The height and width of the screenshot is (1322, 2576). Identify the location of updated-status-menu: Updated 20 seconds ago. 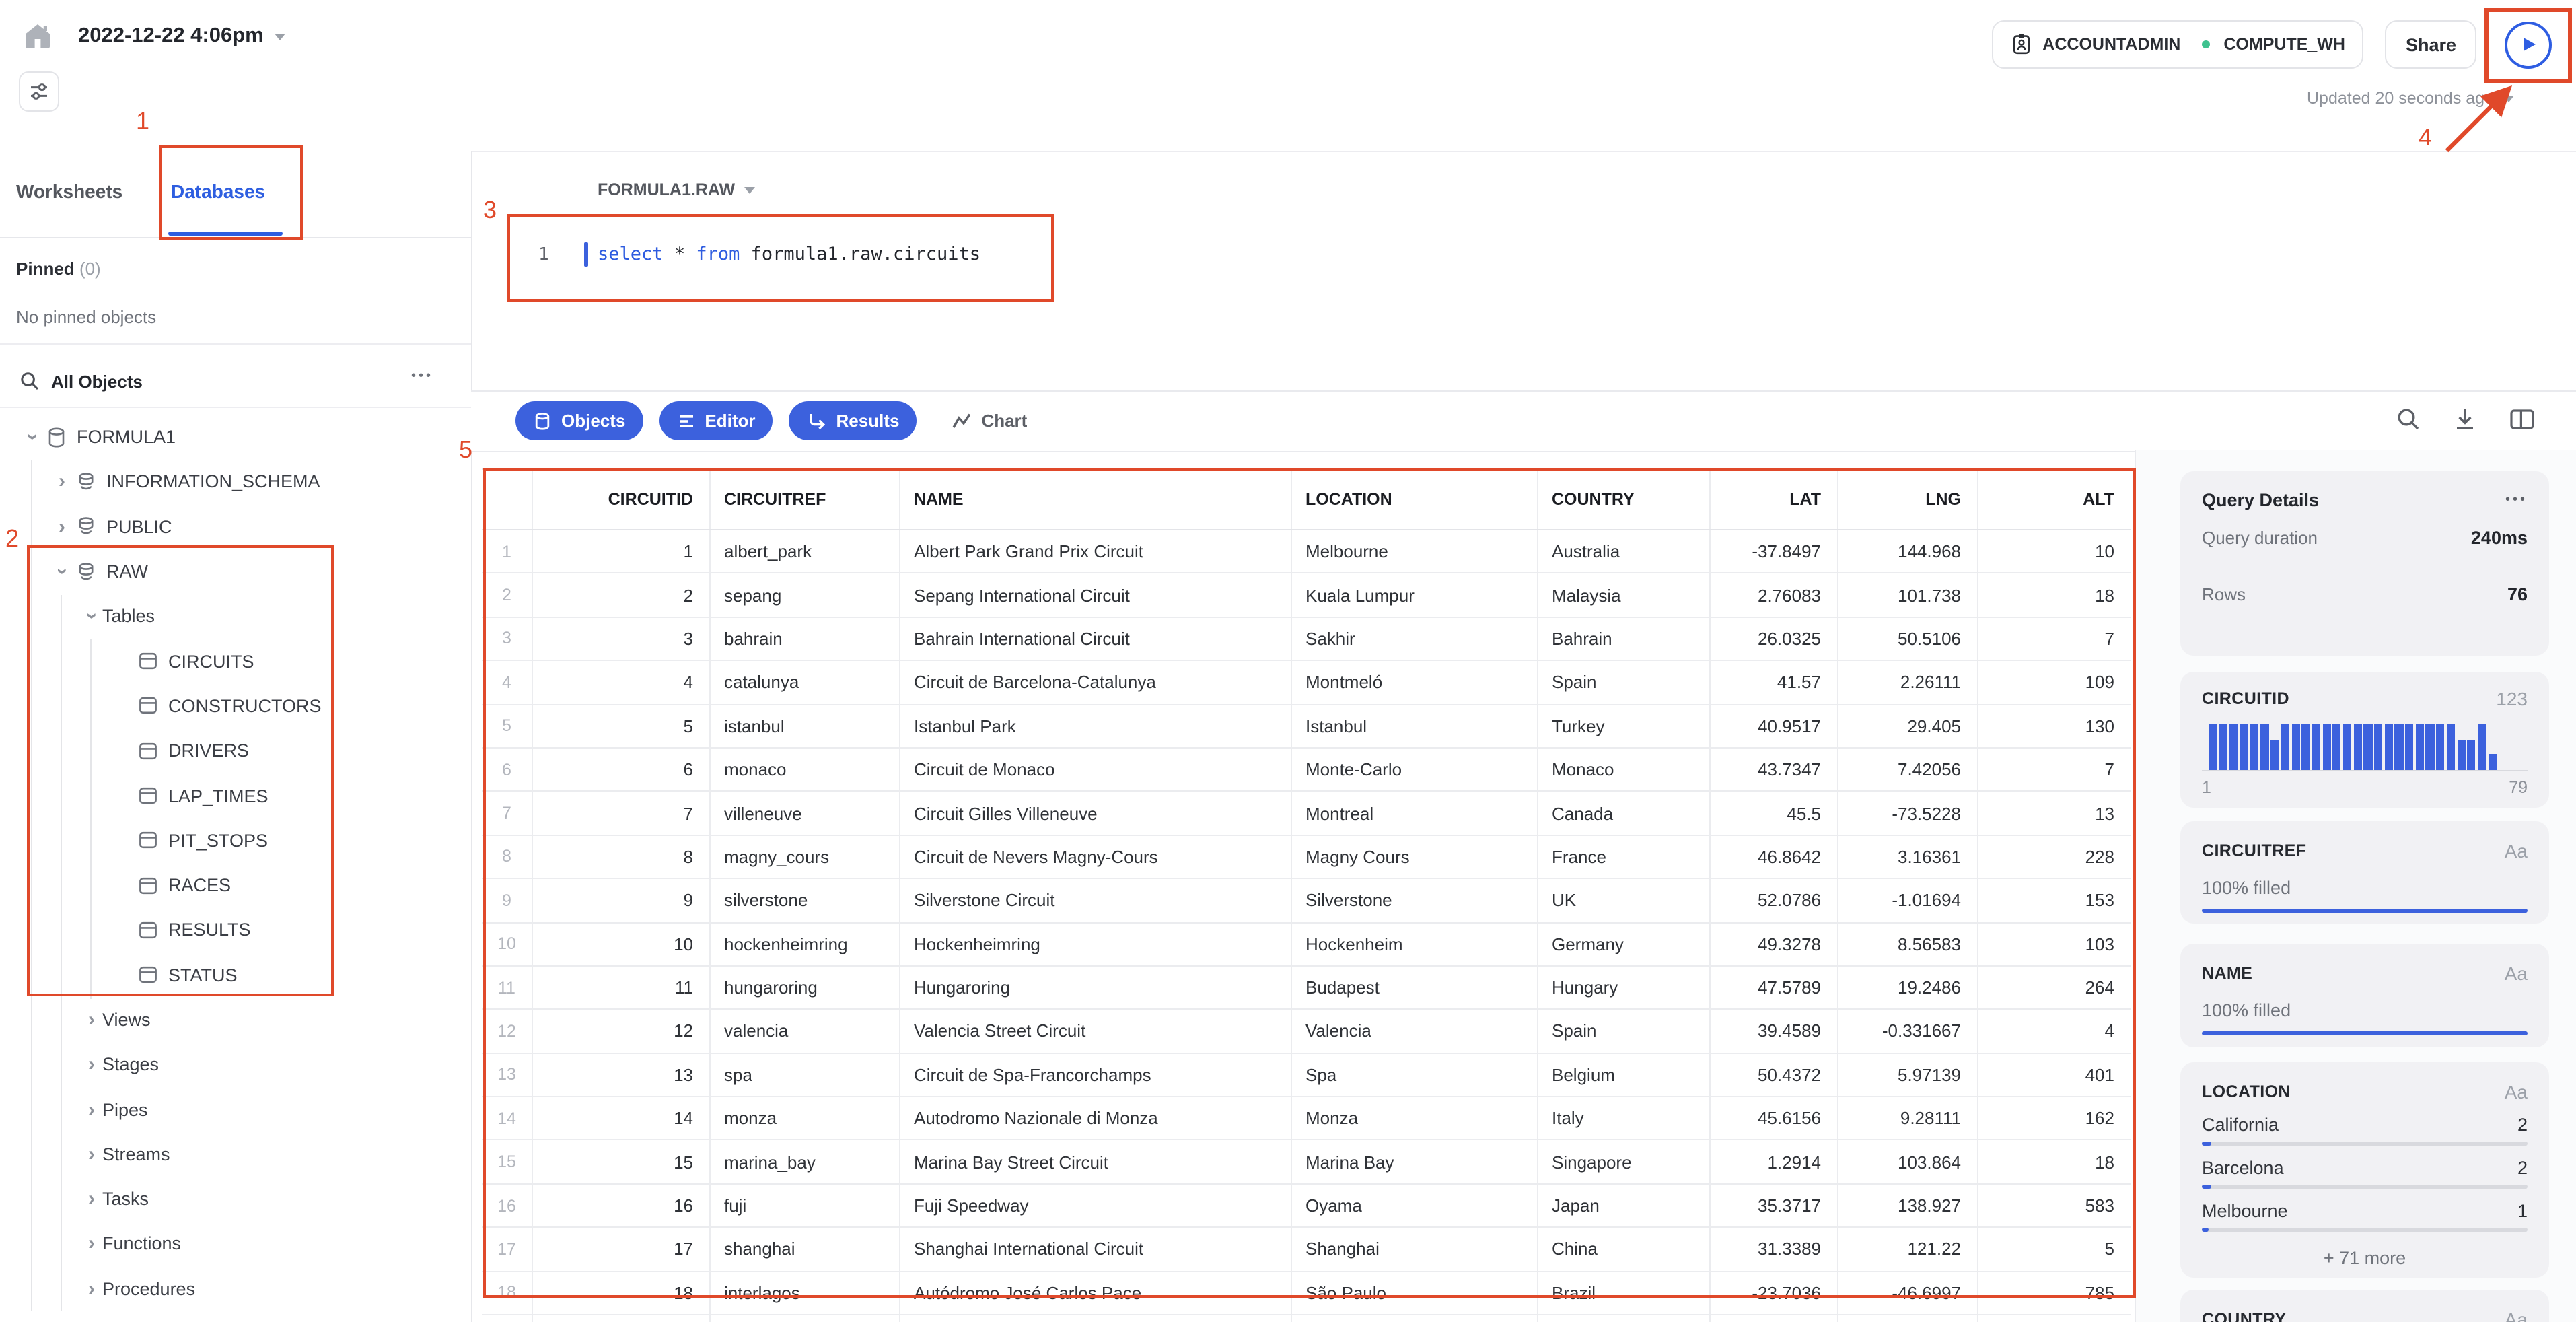
(2410, 98).